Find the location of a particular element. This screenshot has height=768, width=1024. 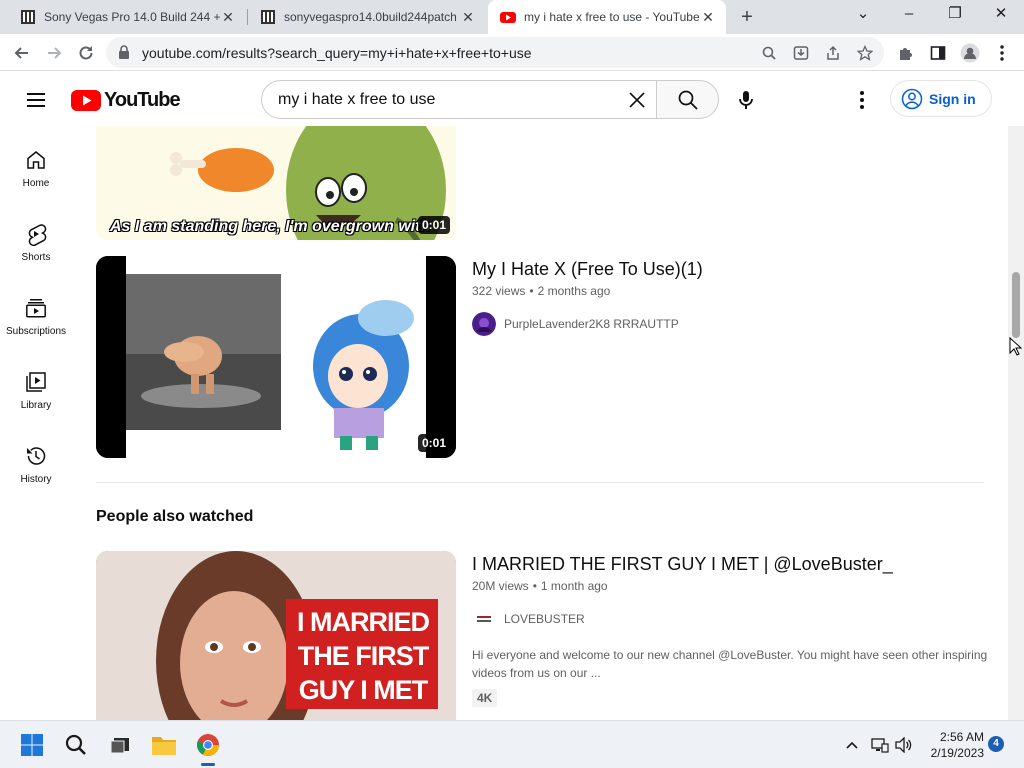

reload-button is located at coordinates (86, 53).